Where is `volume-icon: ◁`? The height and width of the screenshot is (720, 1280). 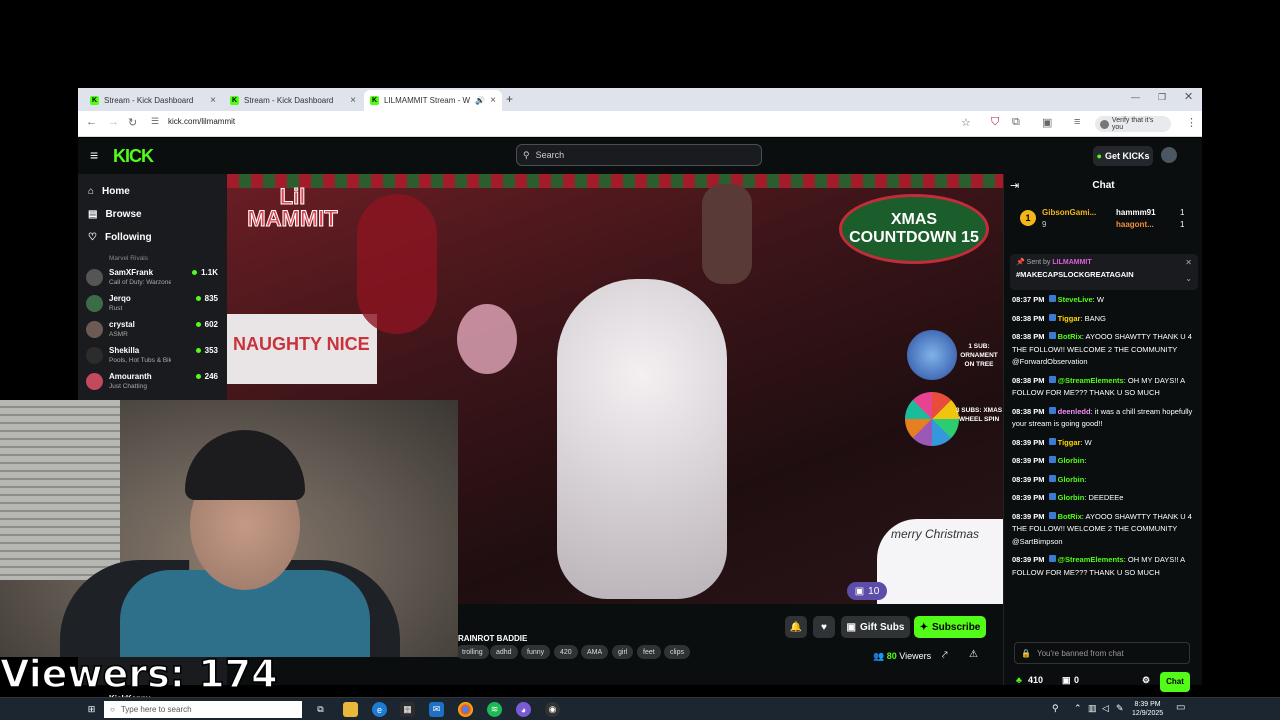
volume-icon: ◁ is located at coordinates (1105, 708).